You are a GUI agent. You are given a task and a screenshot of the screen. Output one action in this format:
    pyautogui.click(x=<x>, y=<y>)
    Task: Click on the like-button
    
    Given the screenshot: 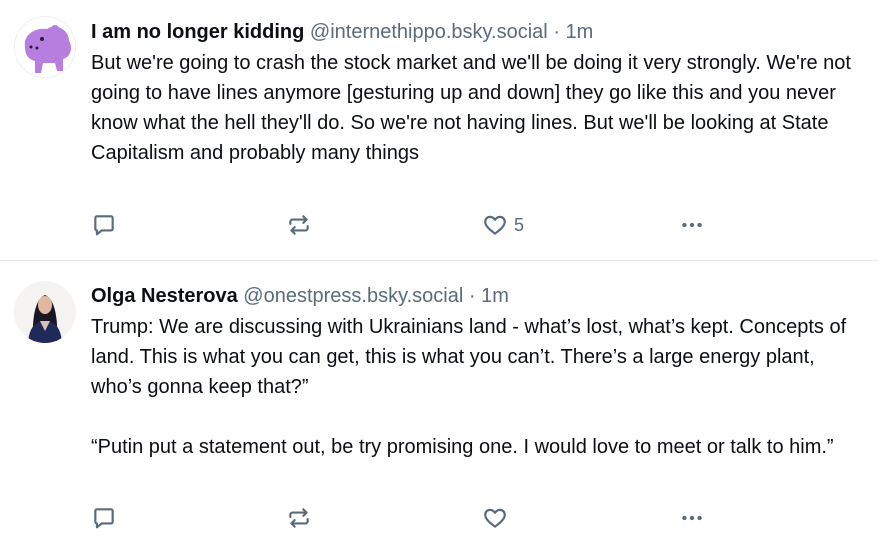 What is the action you would take?
    pyautogui.click(x=498, y=518)
    